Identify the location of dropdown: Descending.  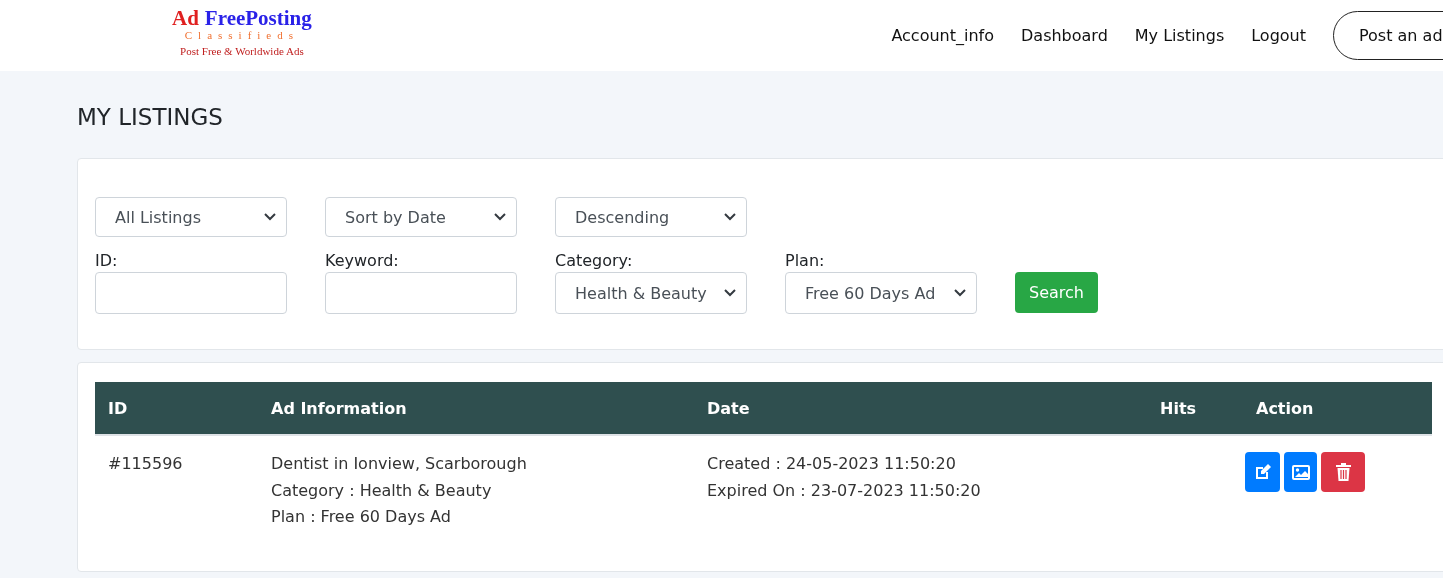
(651, 217).